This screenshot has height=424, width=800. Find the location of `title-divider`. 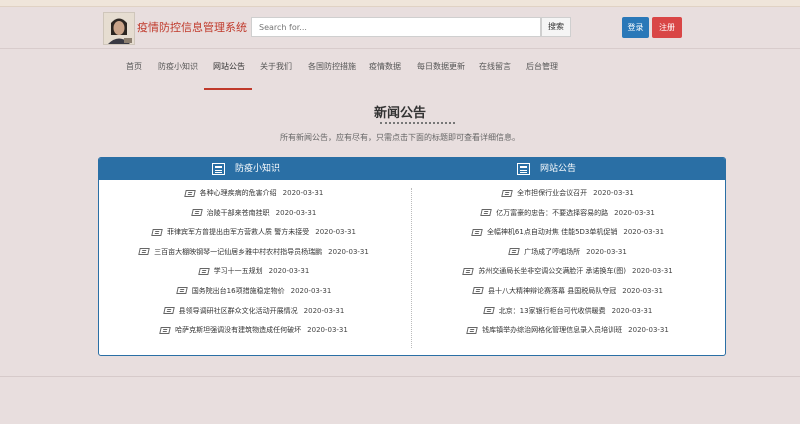

title-divider is located at coordinates (417, 123).